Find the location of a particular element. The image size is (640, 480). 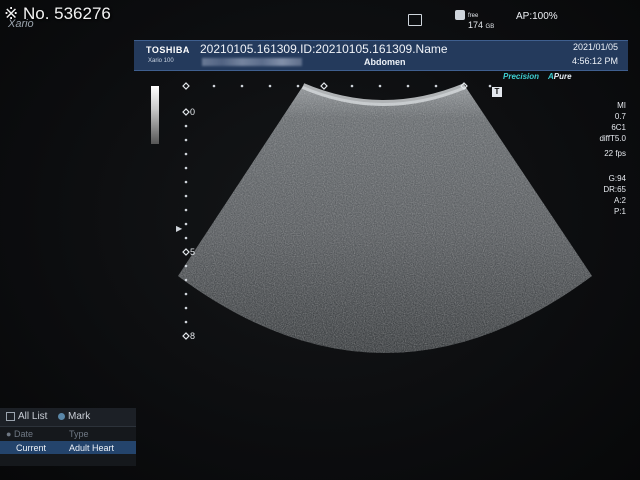

depth-scale-dots is located at coordinates (186, 224).